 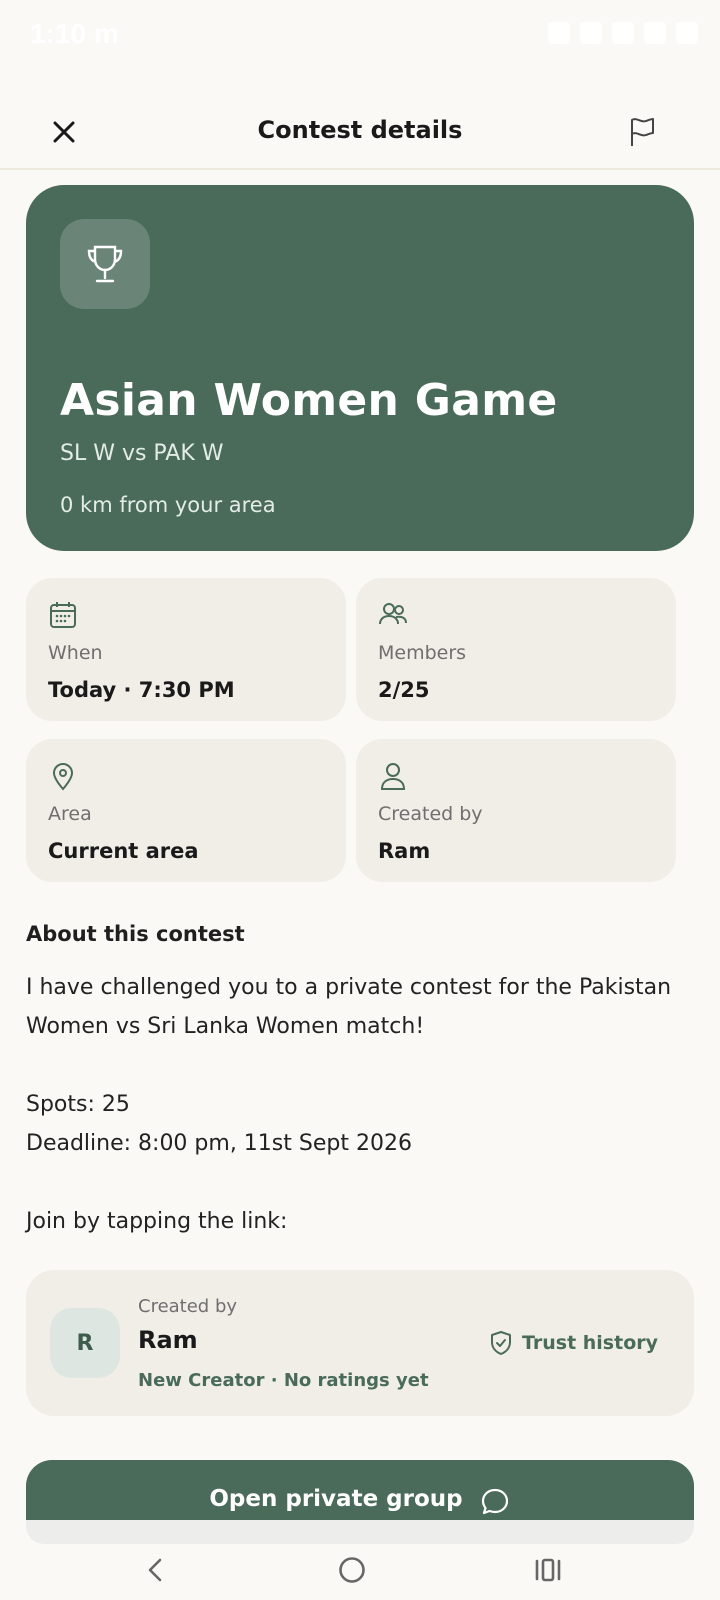 I want to click on area-label: Area, so click(x=70, y=814).